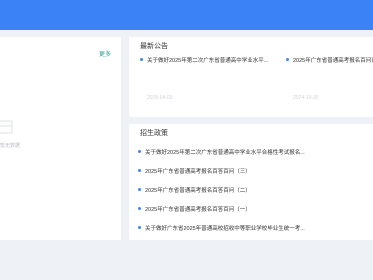  I want to click on notices-title: 最新公告, so click(154, 46).